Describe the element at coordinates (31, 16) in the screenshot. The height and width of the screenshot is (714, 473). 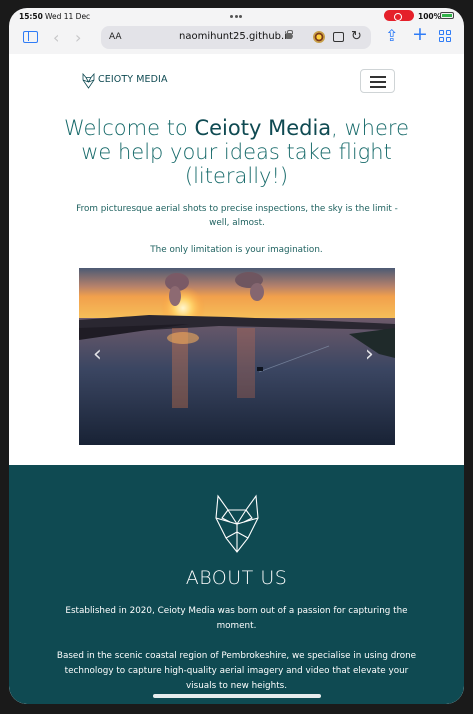
I see `status-time: 15:50` at that location.